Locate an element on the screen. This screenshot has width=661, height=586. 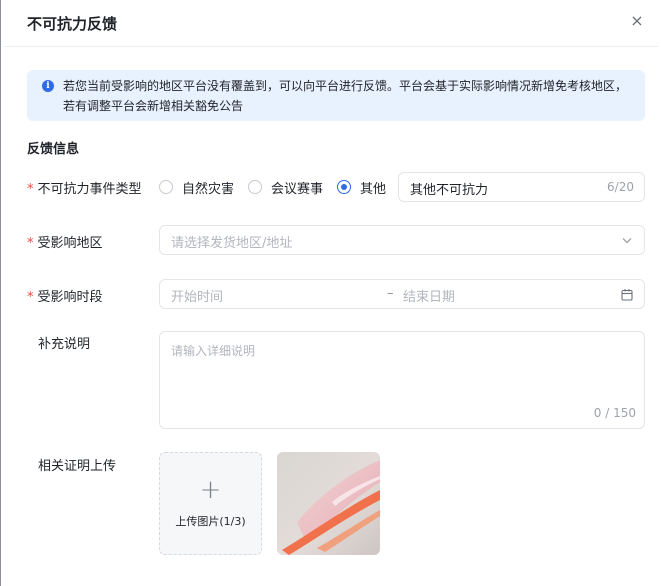
date-range-picker: 开始时间 – 结束日期 is located at coordinates (402, 294).